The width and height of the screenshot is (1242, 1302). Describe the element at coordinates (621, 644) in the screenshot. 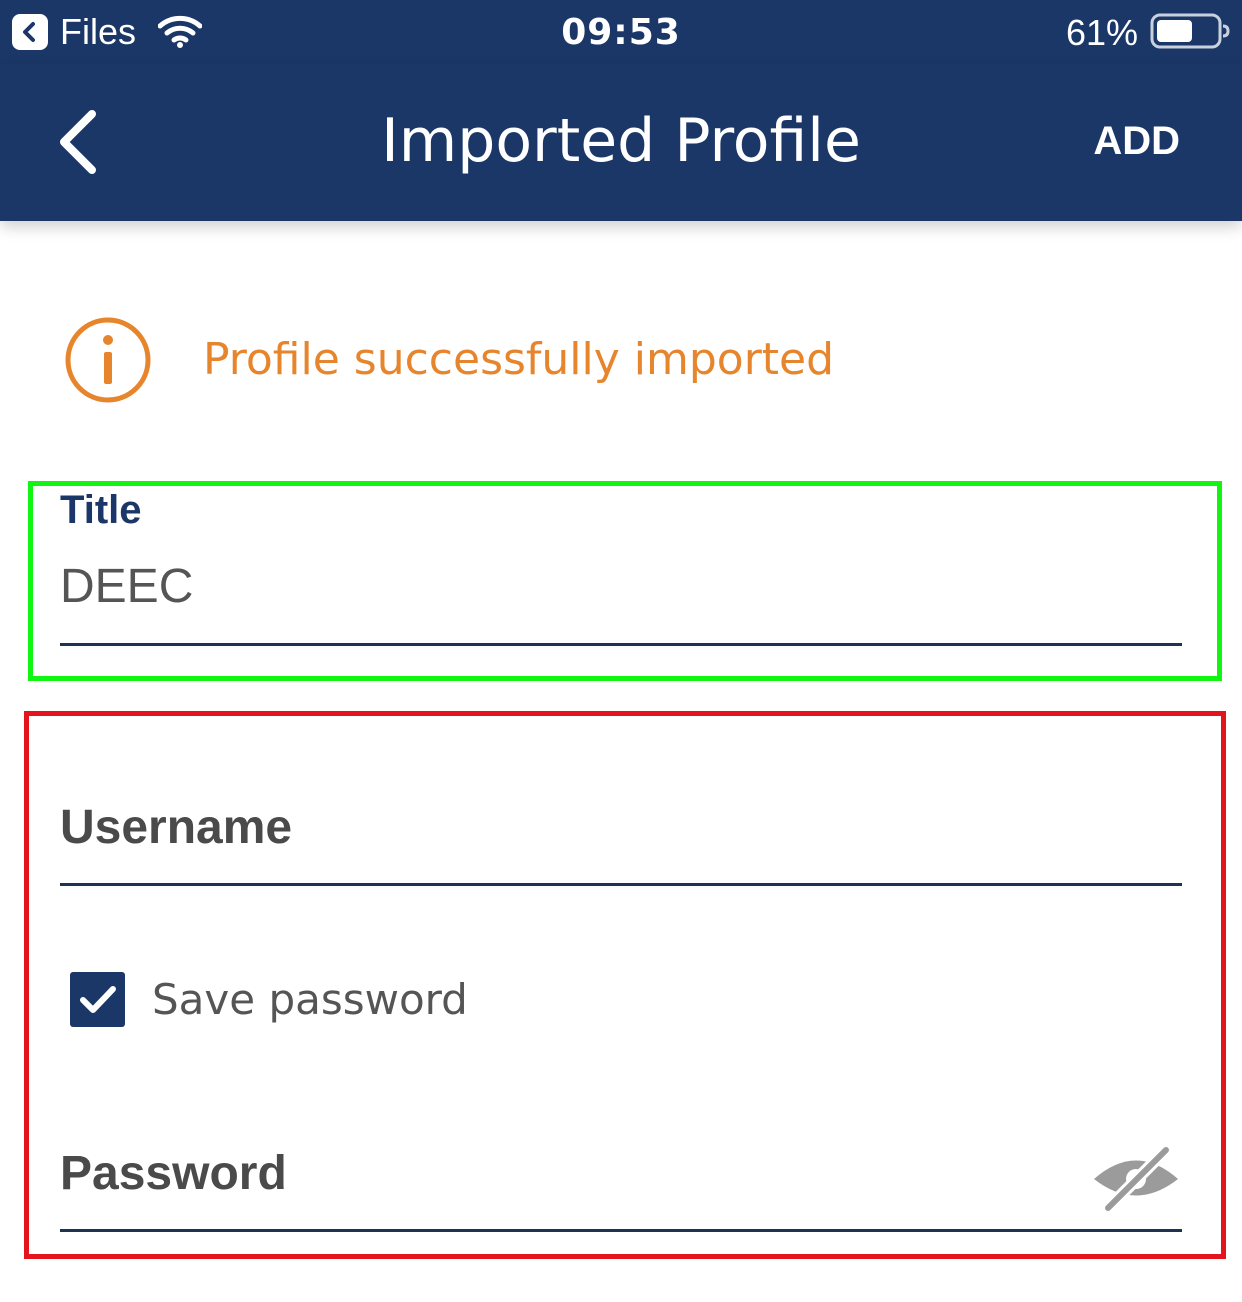

I see `title-input-underline` at that location.